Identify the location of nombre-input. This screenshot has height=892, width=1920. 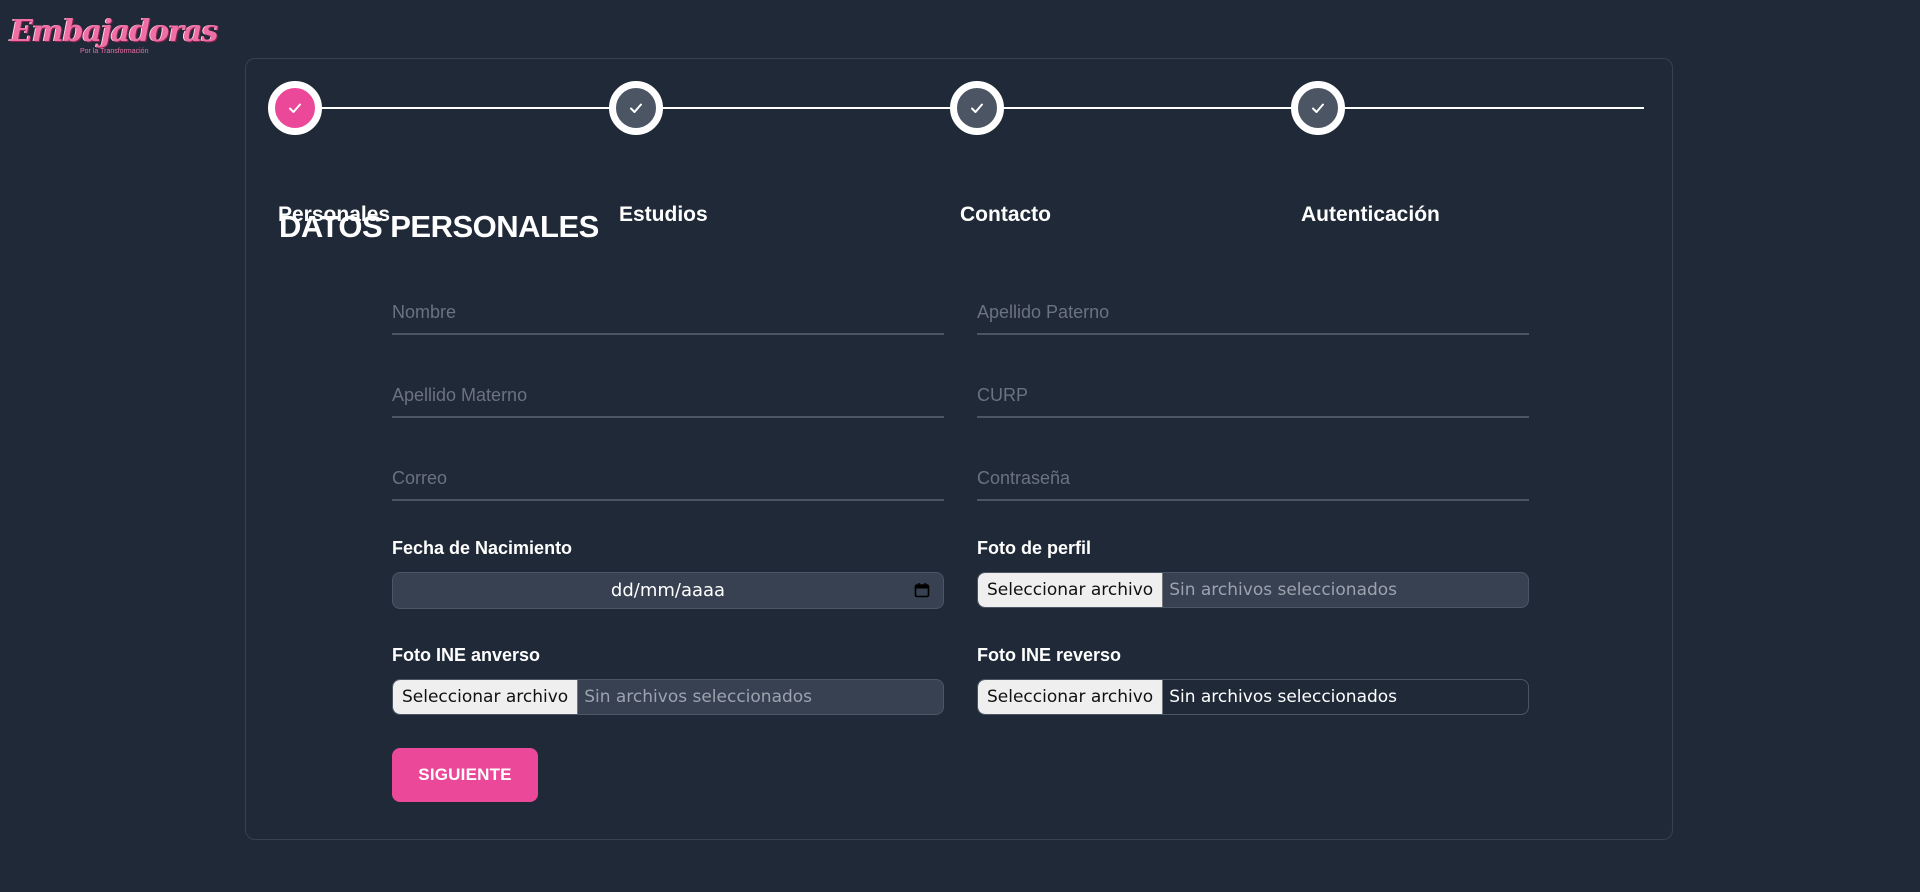
(668, 313).